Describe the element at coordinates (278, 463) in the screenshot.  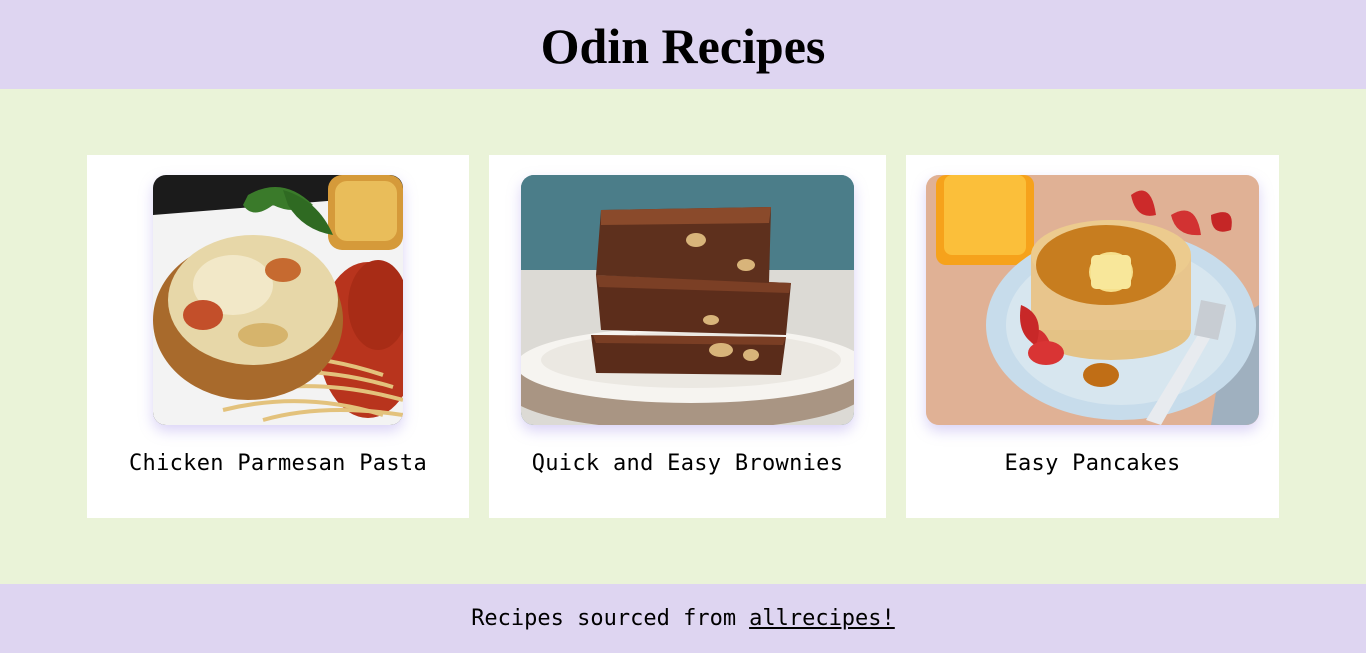
I see `recipe-title: Chicken Parmesan Pasta` at that location.